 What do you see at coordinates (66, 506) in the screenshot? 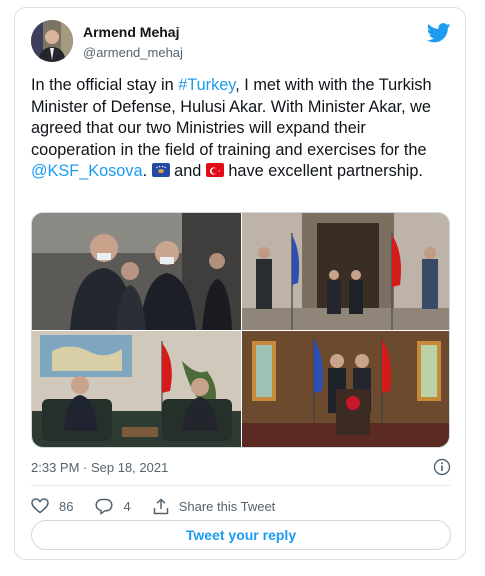
I see `like-count: 86` at bounding box center [66, 506].